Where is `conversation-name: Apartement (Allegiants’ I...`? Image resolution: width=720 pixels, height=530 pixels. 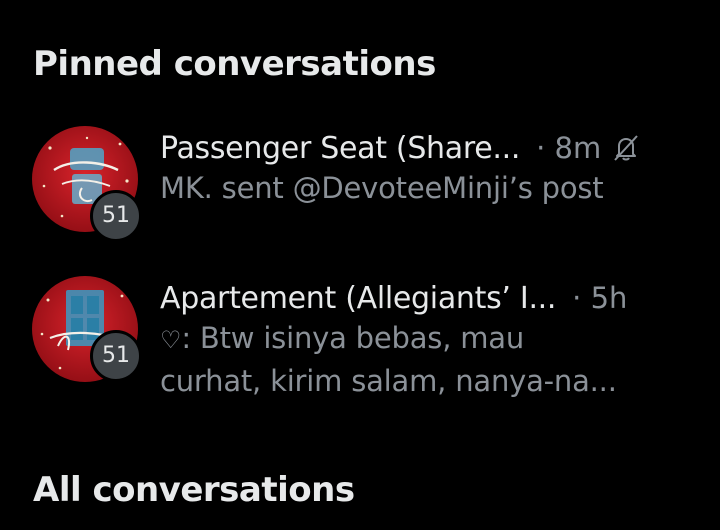
conversation-name: Apartement (Allegiants’ I... is located at coordinates (358, 298).